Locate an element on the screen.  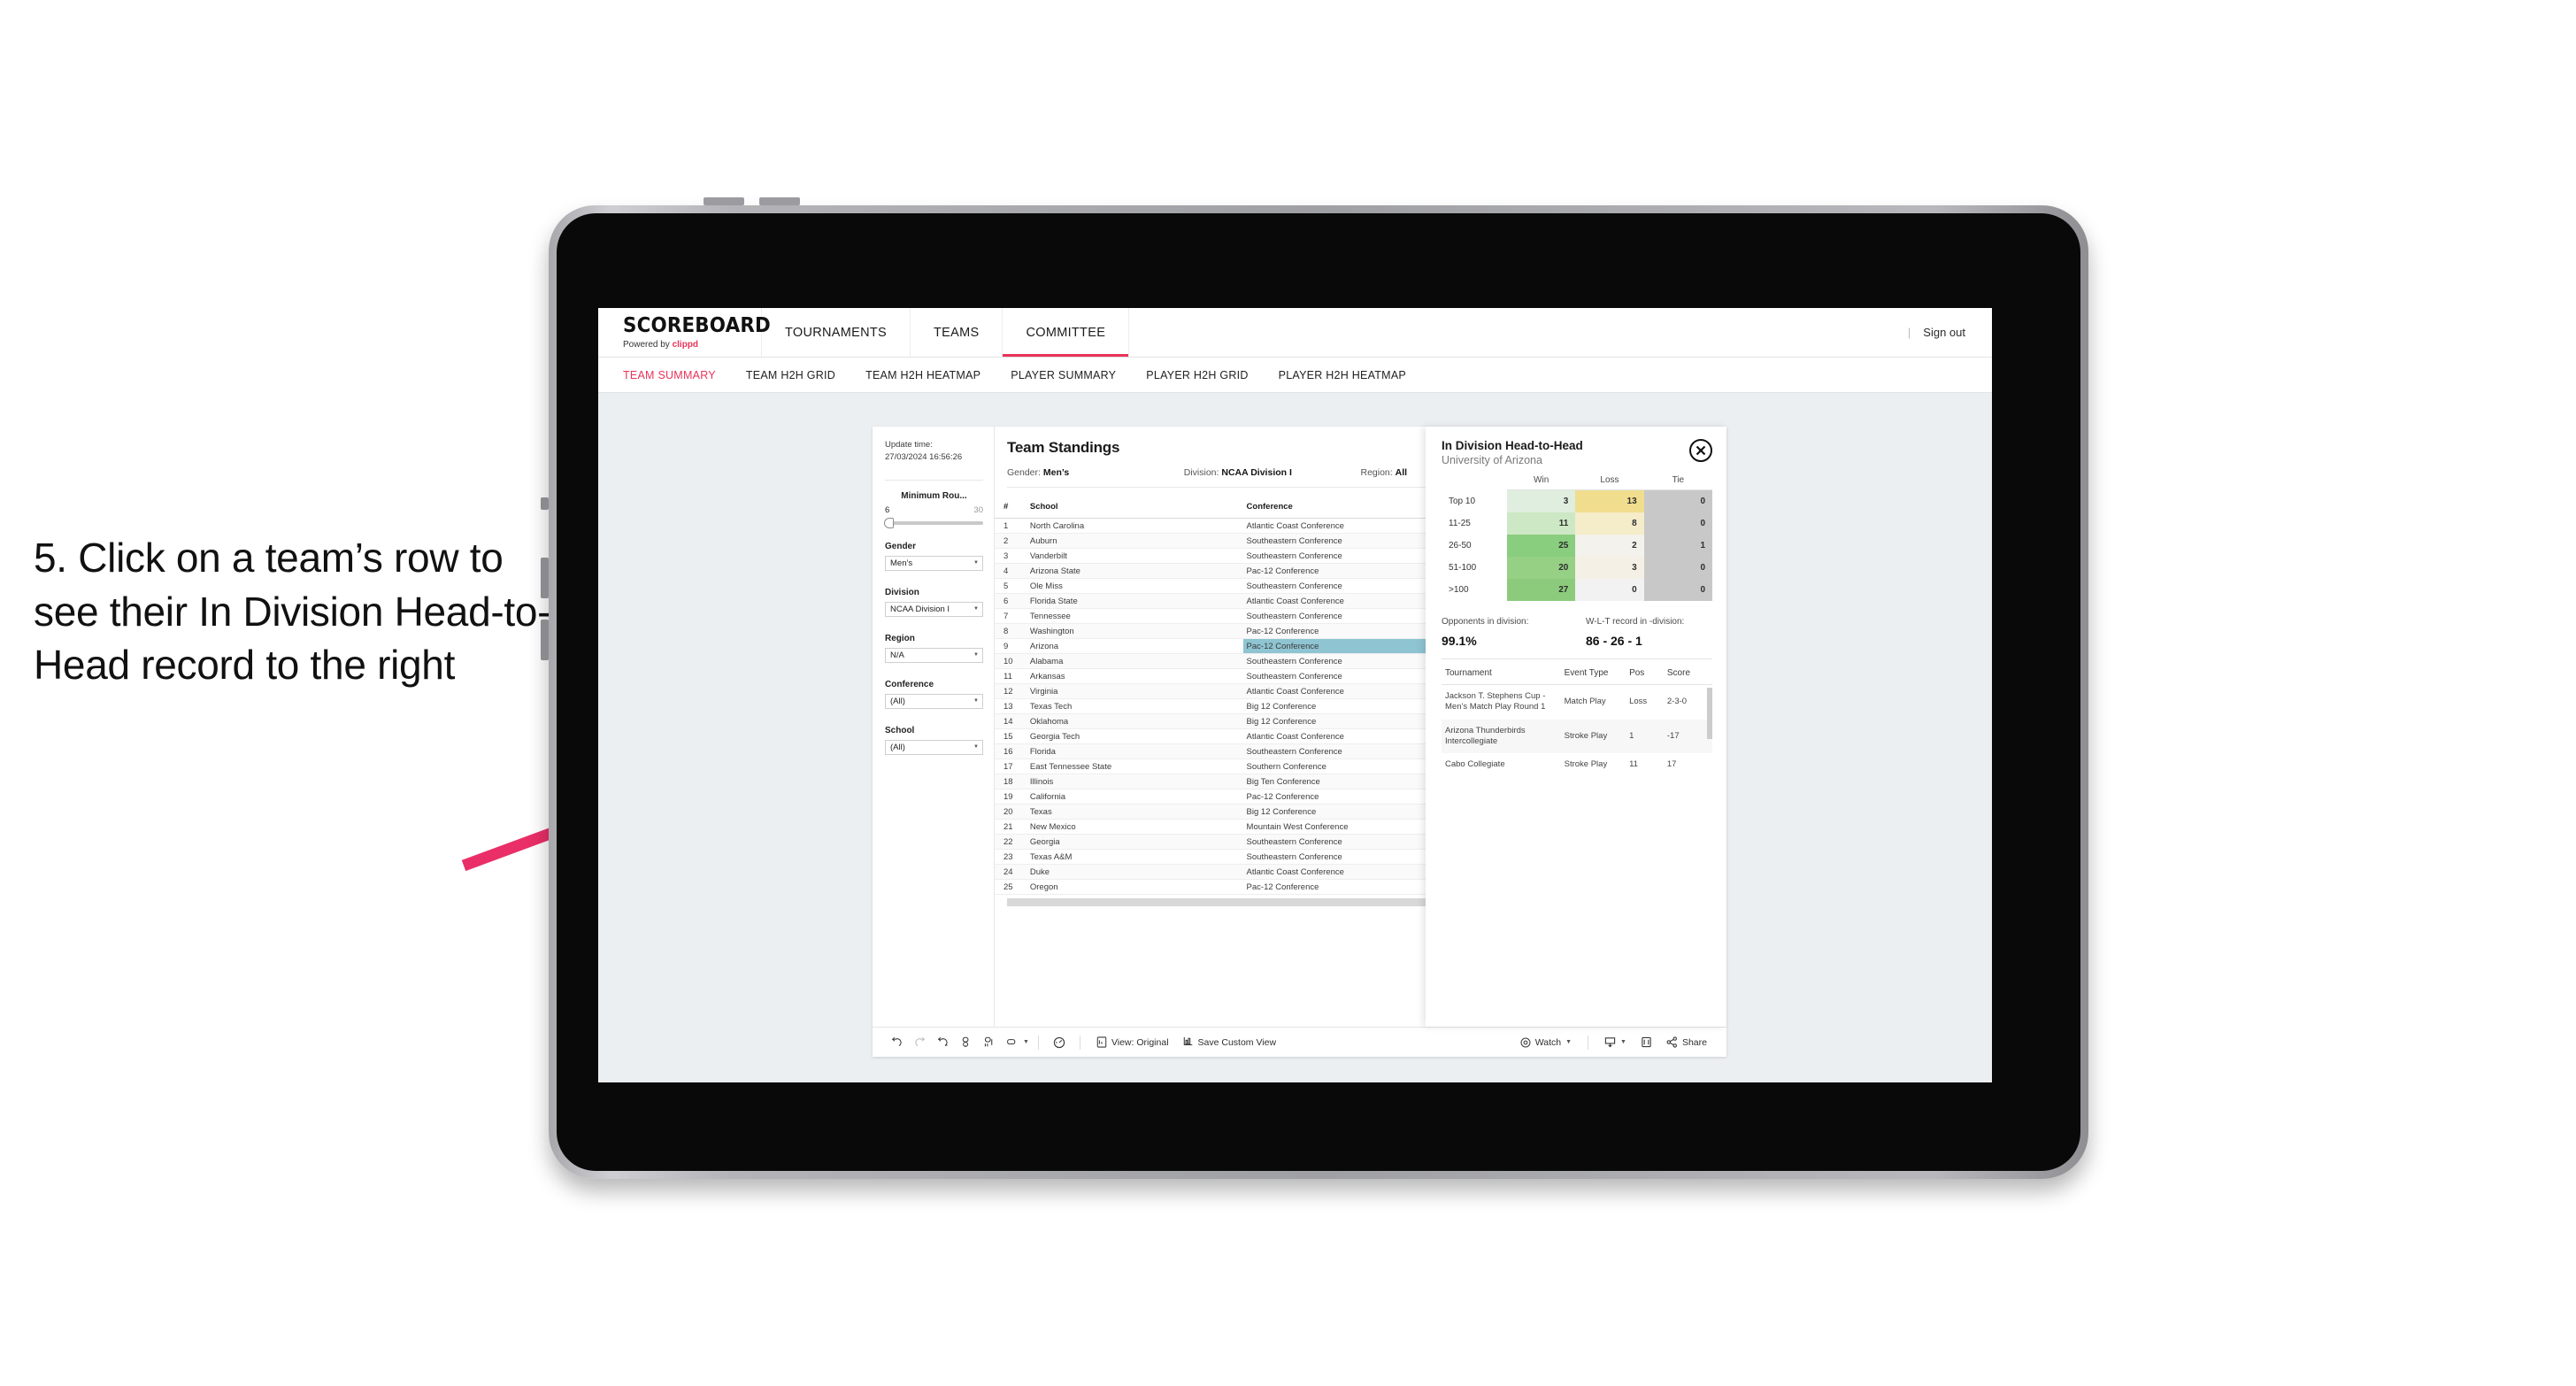
brand-logo: SCOREBOARD Powered by clippd is located at coordinates (684, 332).